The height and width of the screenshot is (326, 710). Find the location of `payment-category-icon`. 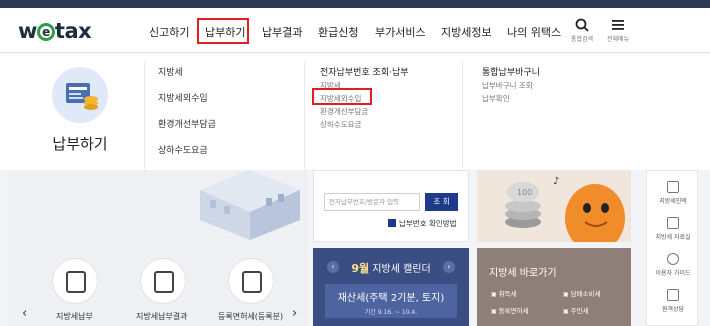

payment-category-icon is located at coordinates (80, 95).